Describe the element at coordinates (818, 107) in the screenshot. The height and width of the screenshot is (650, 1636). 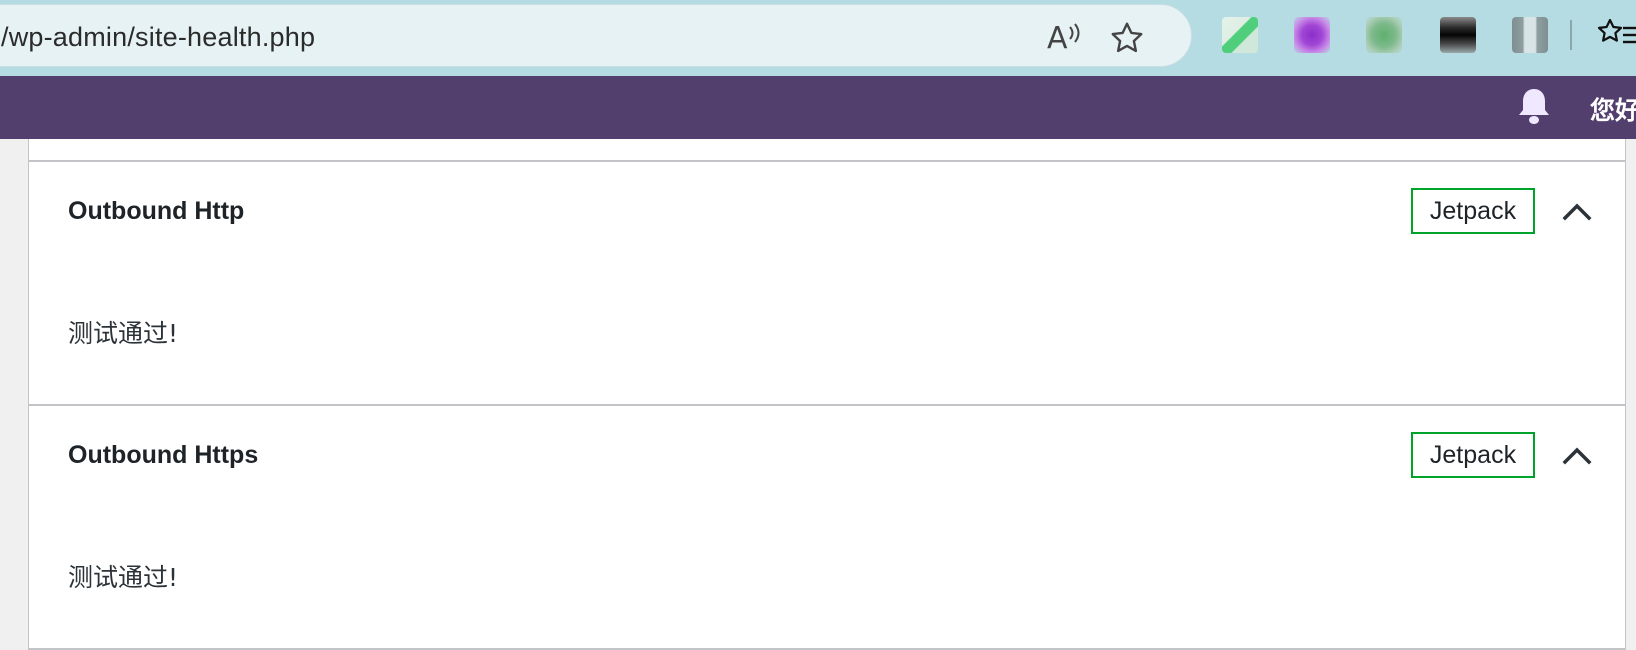
I see `admin-bar: 您好` at that location.